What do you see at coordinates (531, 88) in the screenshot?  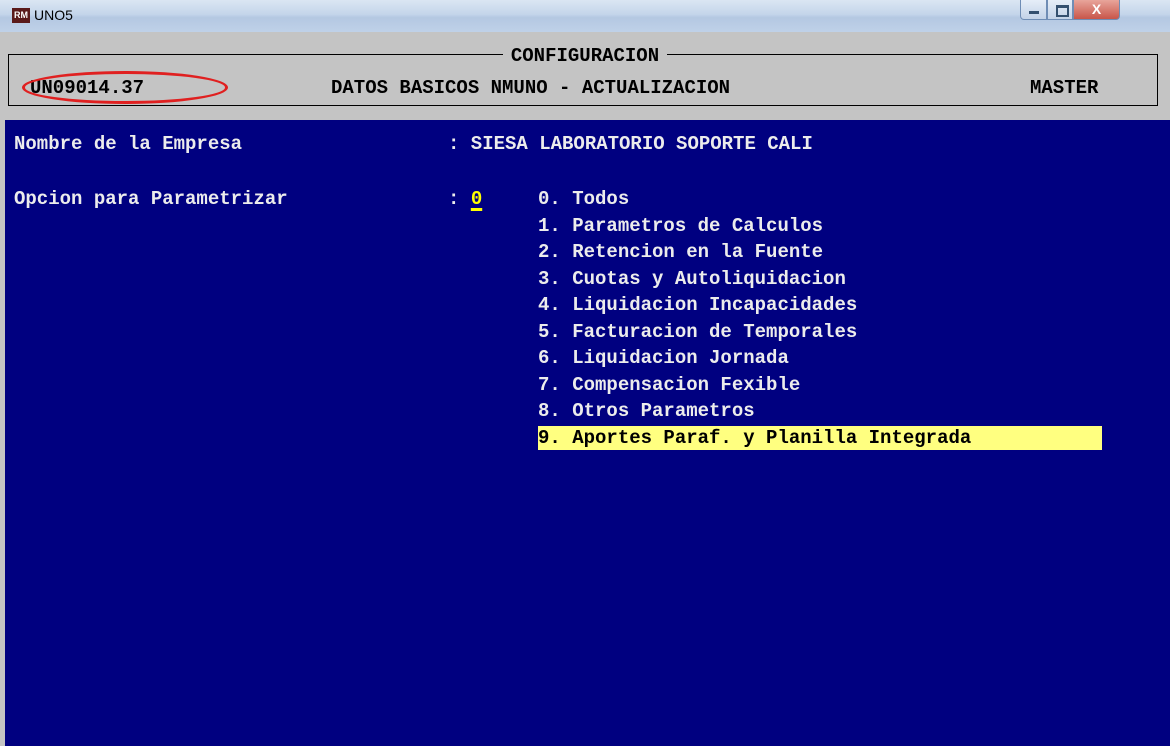 I see `screen-subtitle: DATOS BASICOS NMUNO - ACTUALIZACION` at bounding box center [531, 88].